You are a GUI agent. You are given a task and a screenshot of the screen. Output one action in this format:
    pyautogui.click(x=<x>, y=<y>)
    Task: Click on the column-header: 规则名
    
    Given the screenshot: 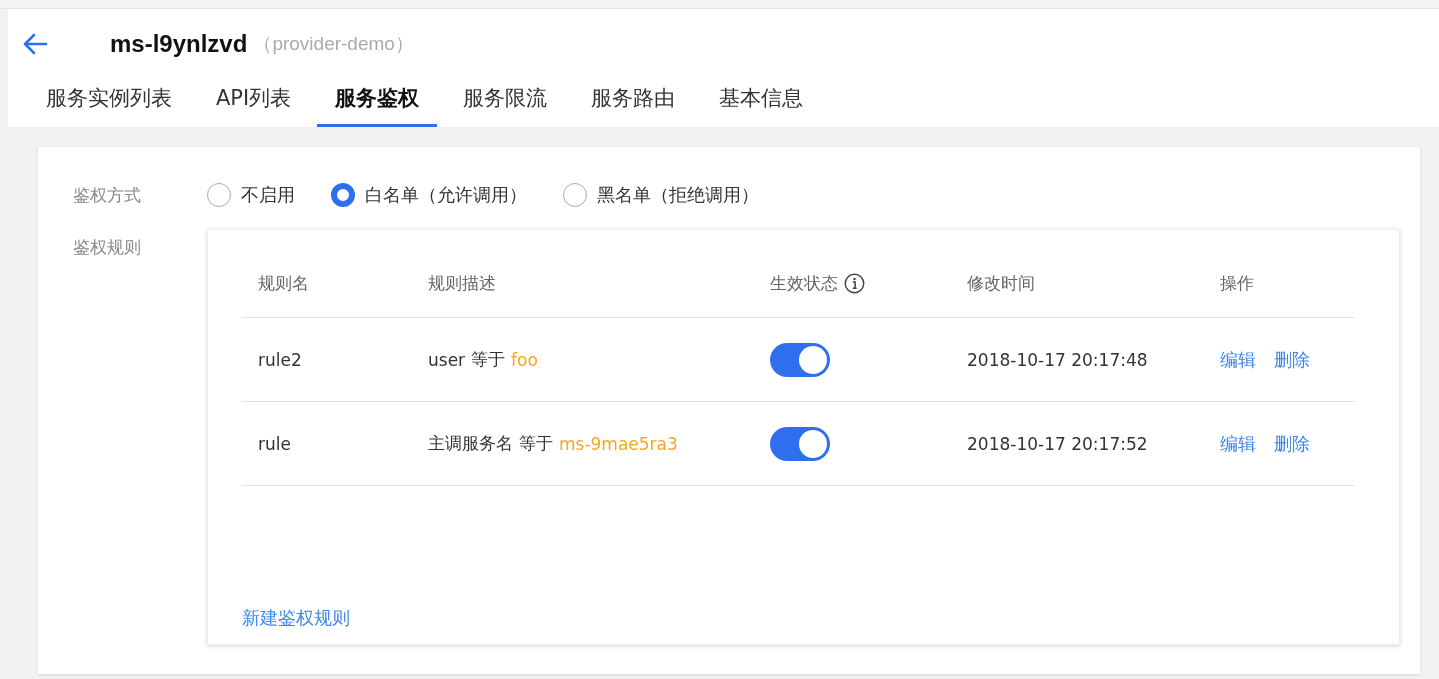 What is the action you would take?
    pyautogui.click(x=283, y=283)
    